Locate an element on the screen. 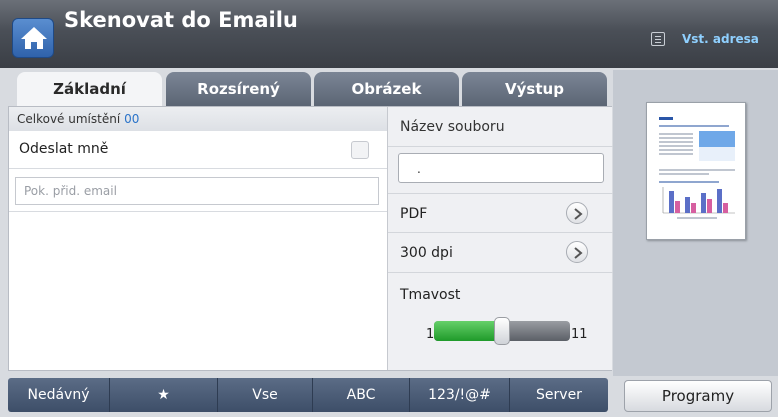 The width and height of the screenshot is (778, 417). resolution-value: 300 dpi is located at coordinates (426, 253).